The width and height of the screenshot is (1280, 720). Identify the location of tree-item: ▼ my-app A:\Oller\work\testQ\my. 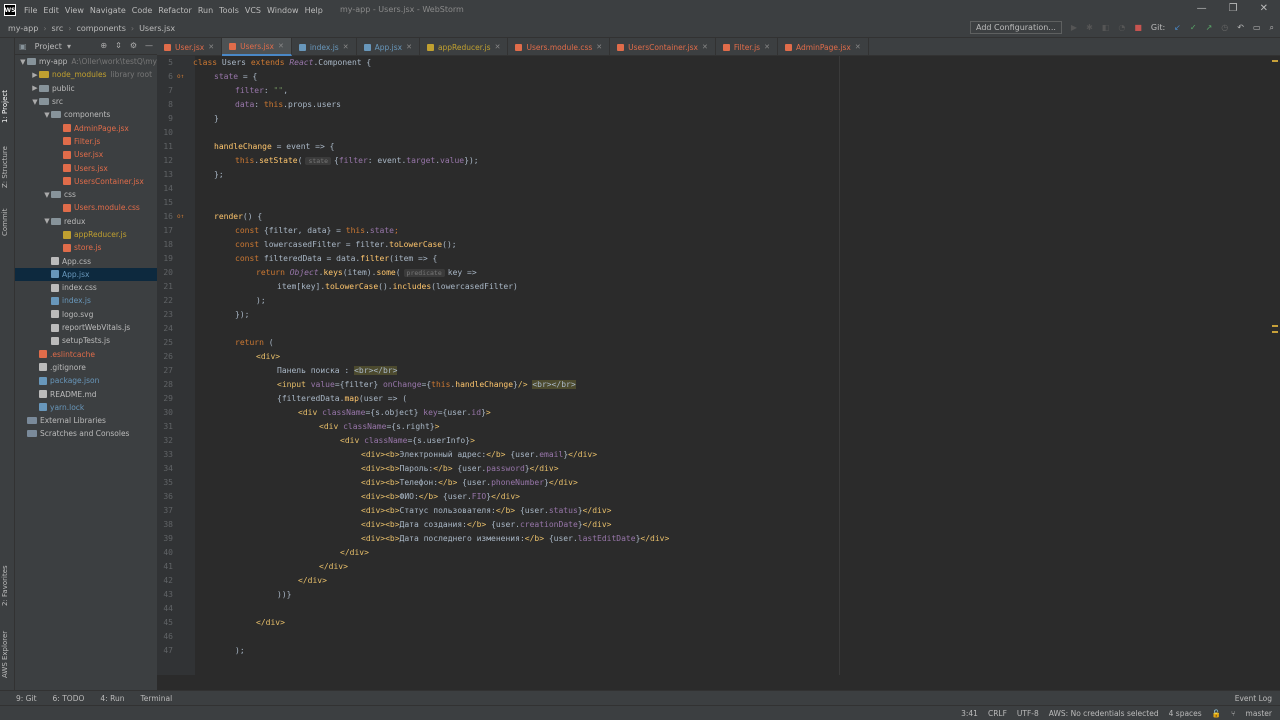
(86, 61).